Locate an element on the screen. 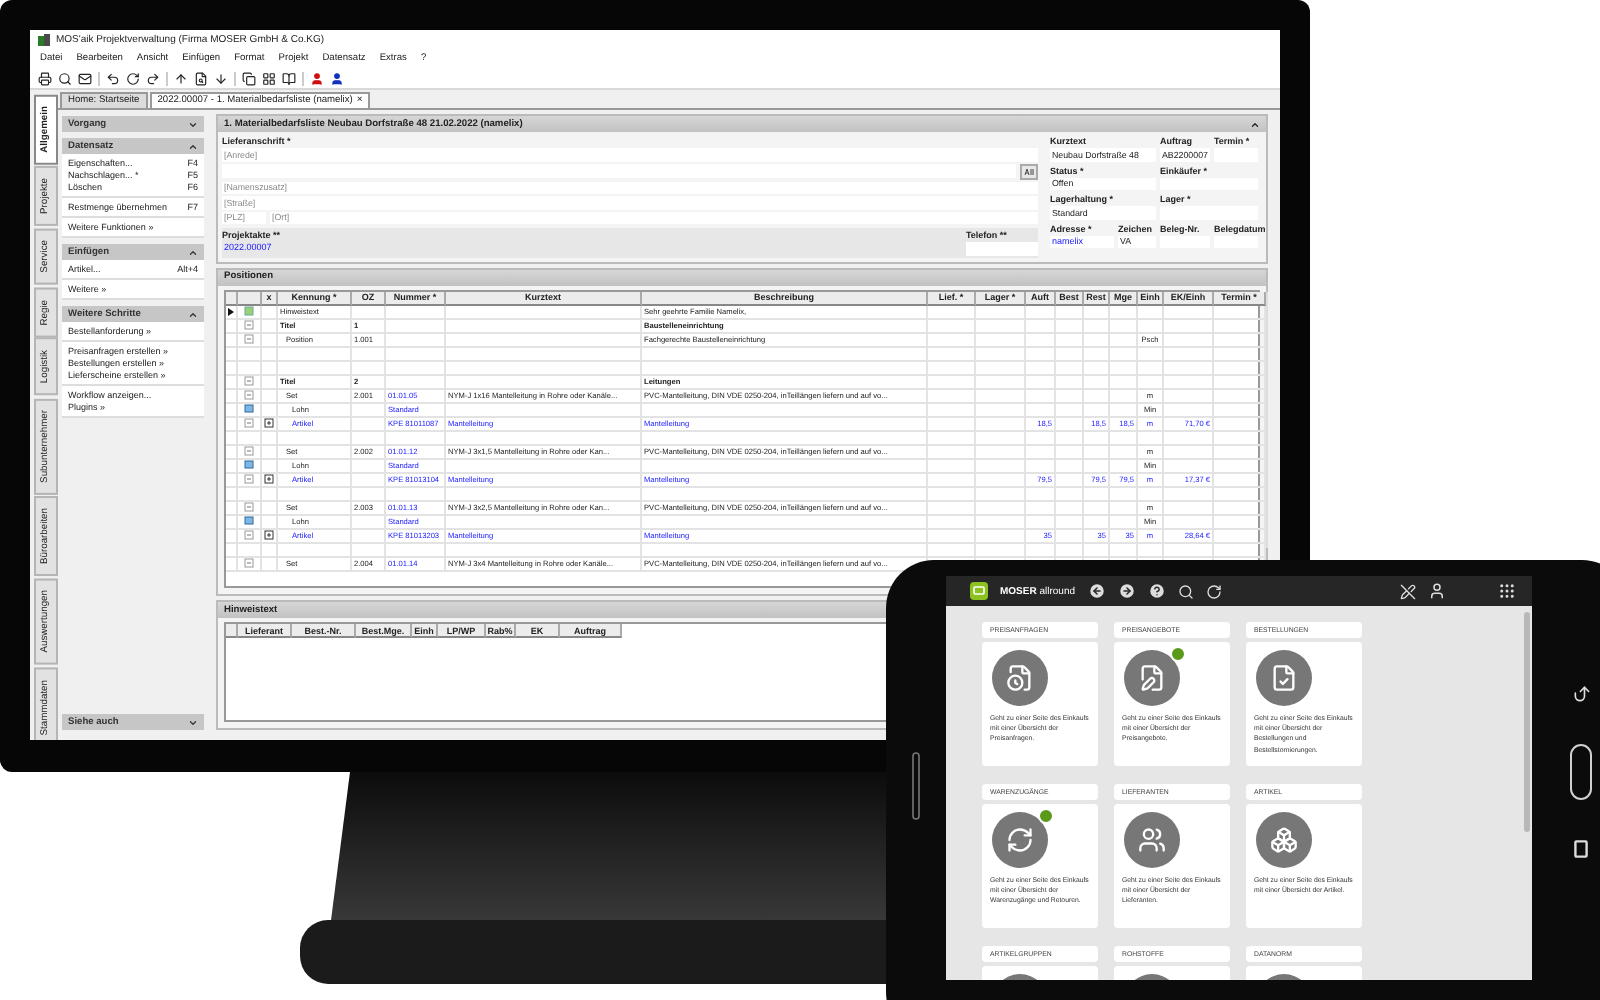  arrow-up-icon is located at coordinates (181, 78).